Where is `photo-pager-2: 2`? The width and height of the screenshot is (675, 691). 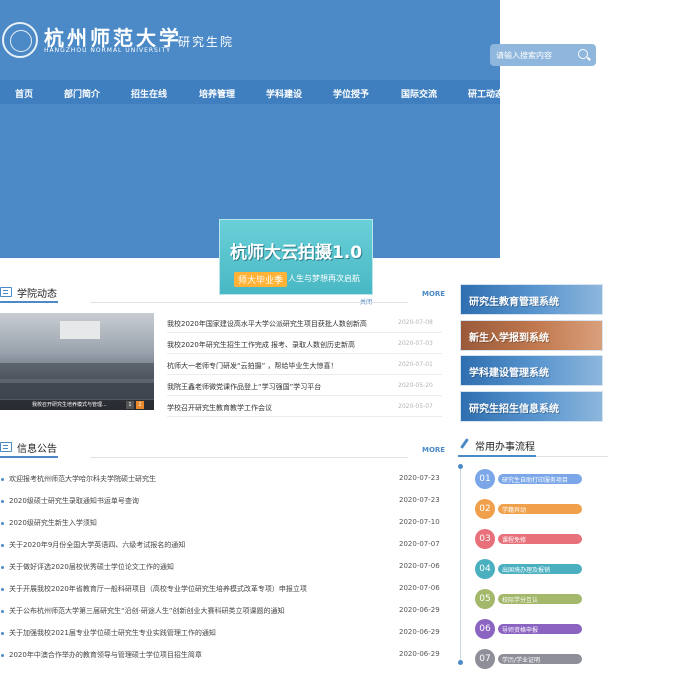 photo-pager-2: 2 is located at coordinates (140, 405).